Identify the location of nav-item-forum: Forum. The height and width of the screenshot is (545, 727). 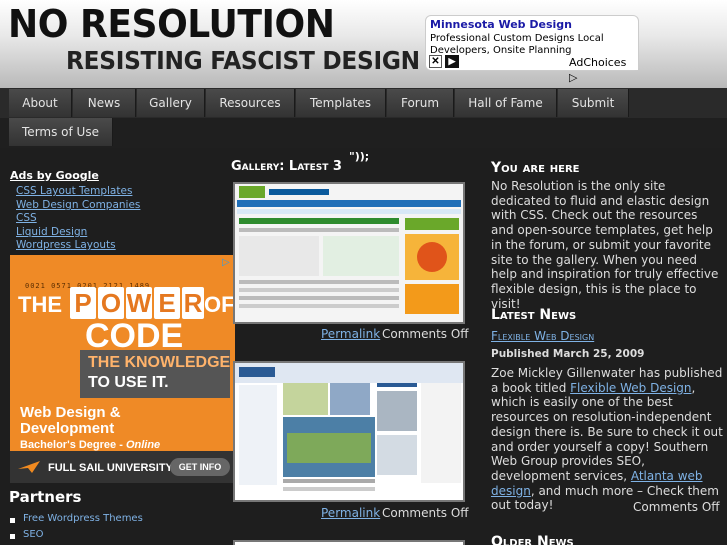
(420, 103).